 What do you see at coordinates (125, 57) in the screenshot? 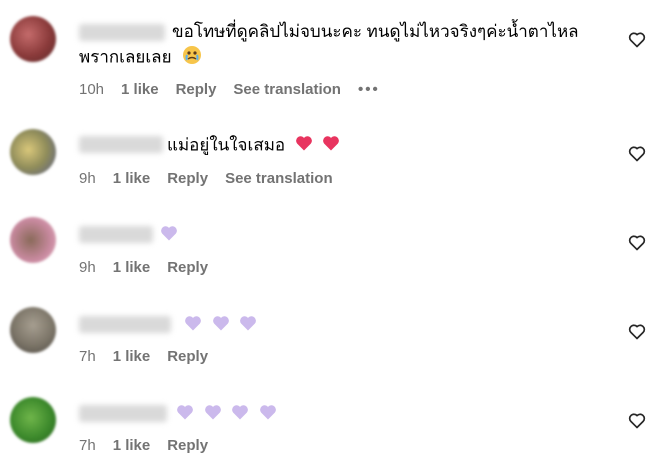
I see `comment-text-line2: พรากเลยเลย` at bounding box center [125, 57].